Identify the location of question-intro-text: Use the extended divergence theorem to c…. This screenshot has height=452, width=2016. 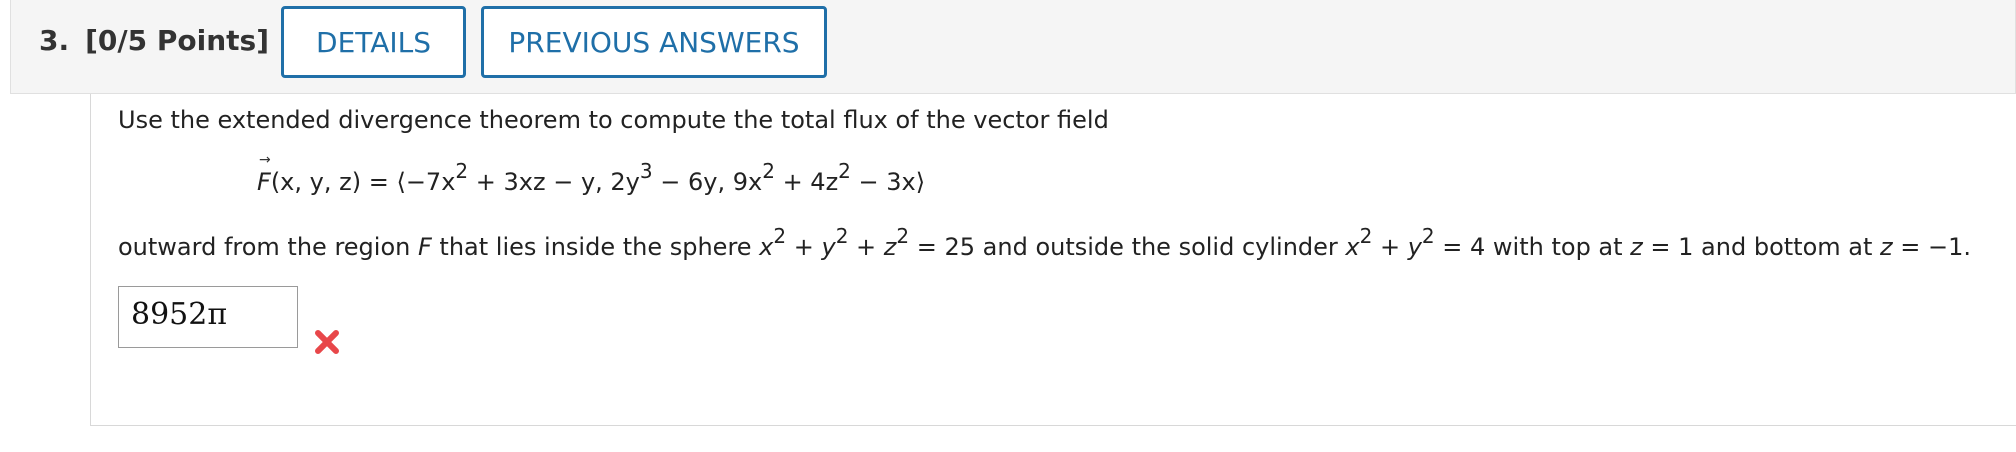
(613, 120).